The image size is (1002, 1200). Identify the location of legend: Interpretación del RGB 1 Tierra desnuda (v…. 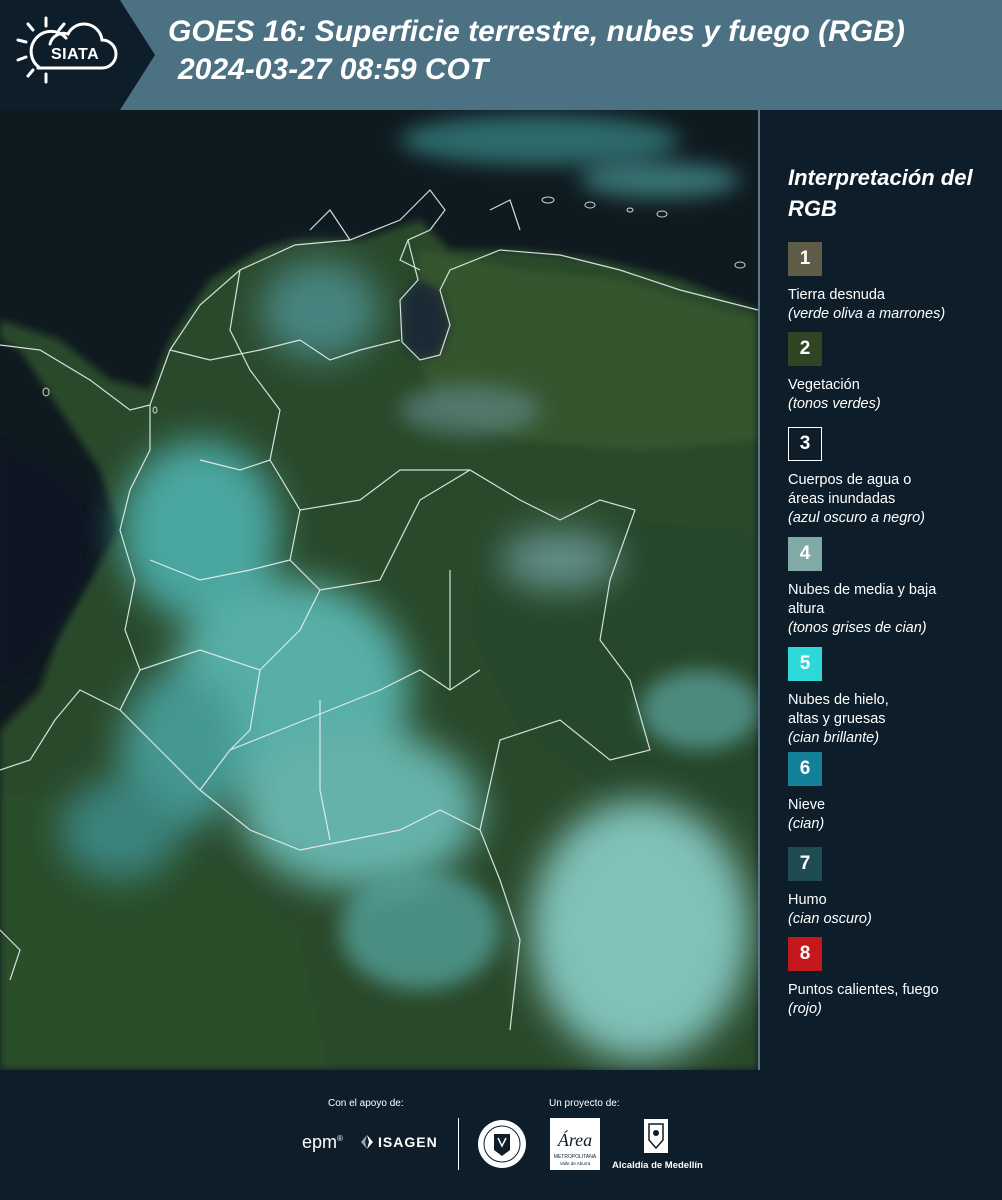
(893, 589).